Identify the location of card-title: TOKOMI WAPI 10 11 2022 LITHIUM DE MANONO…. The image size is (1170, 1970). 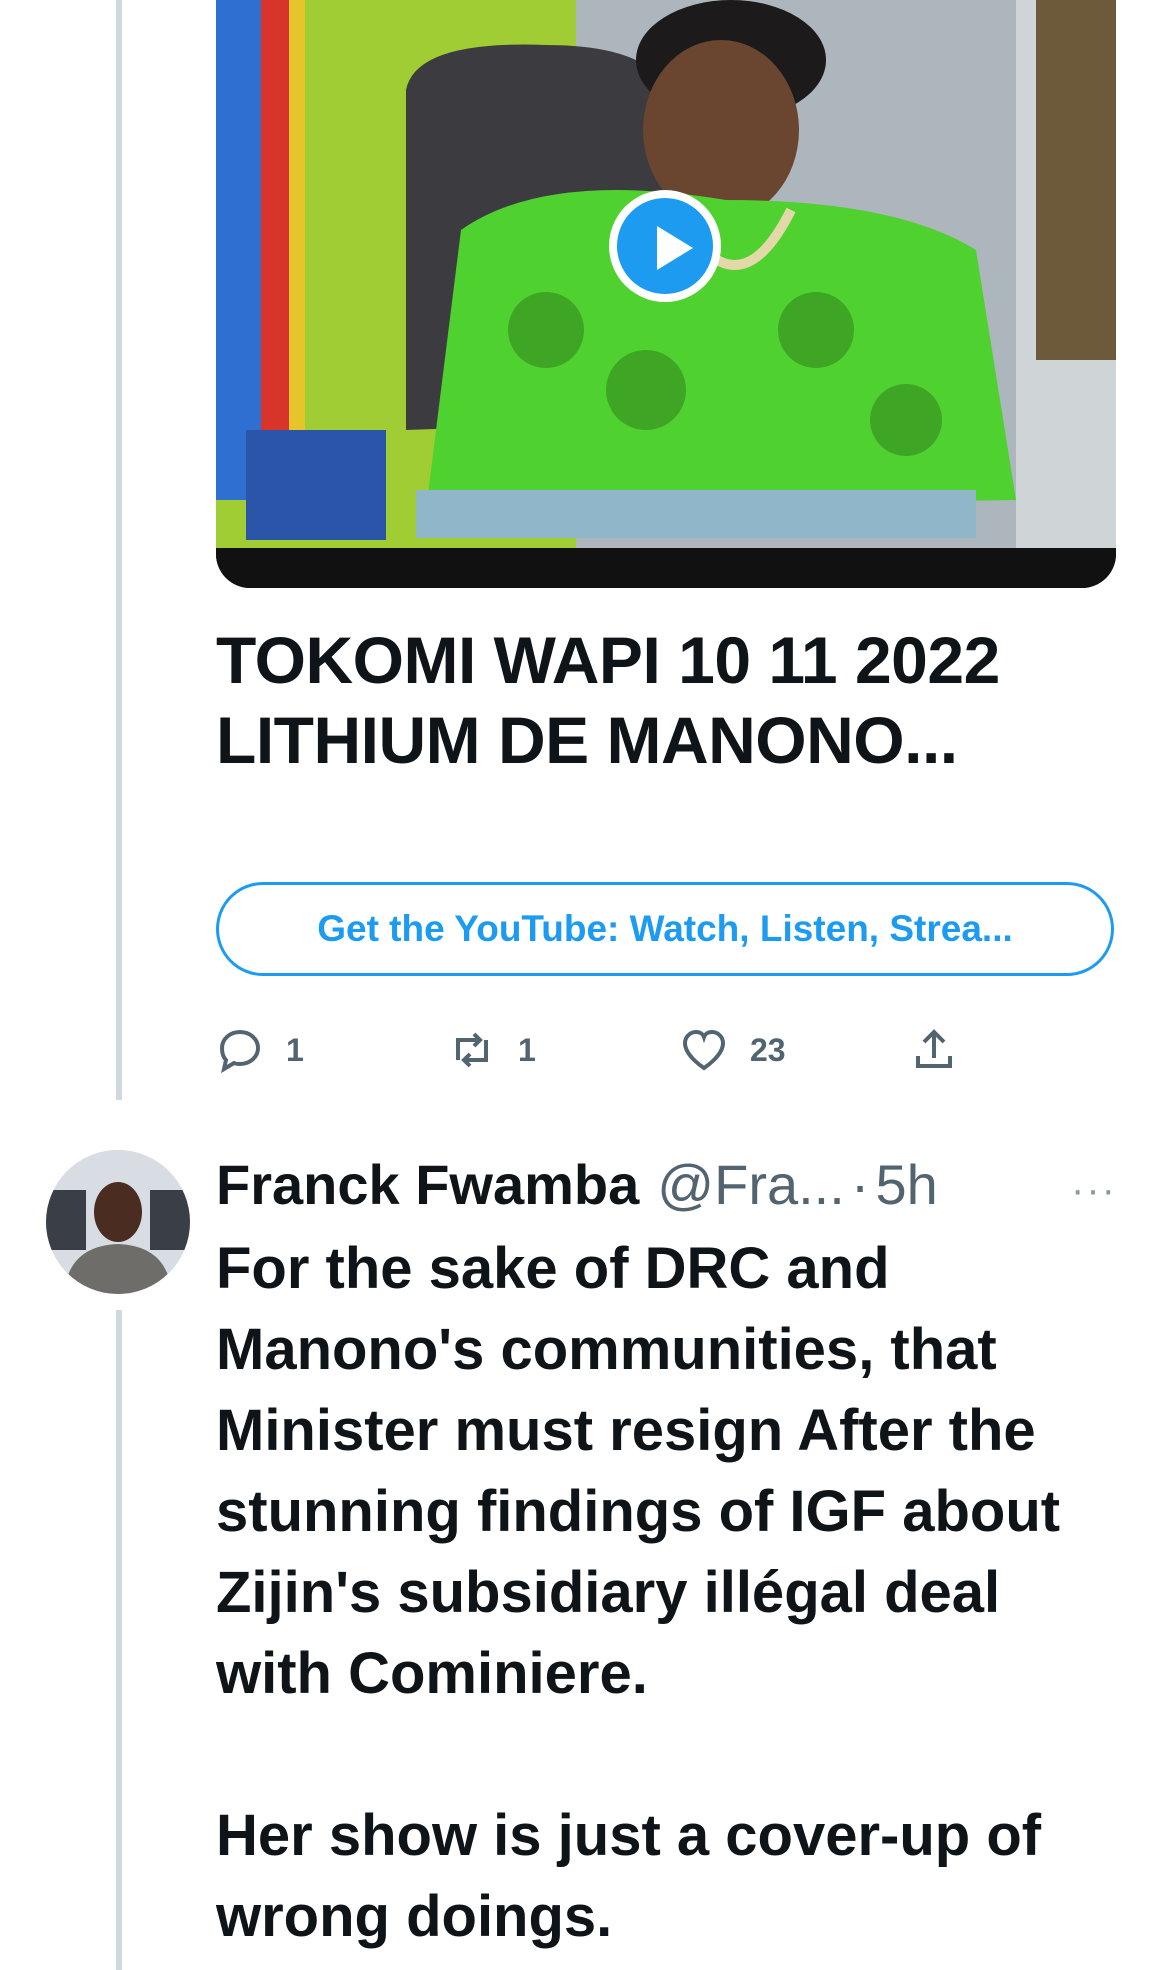
(666, 700).